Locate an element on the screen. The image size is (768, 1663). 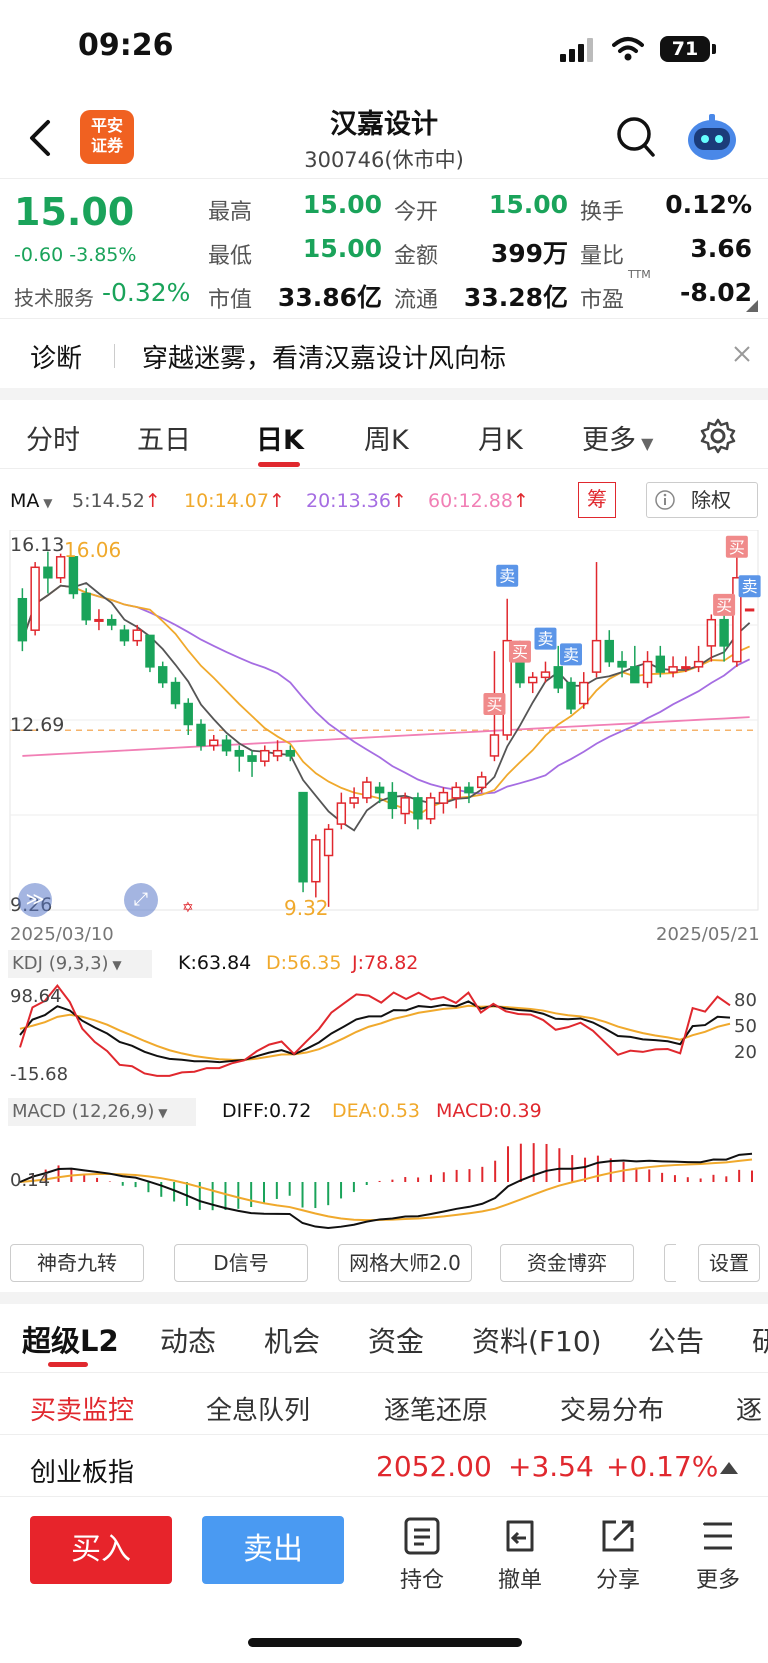
kdj-k: K:63.84 is located at coordinates (215, 963).